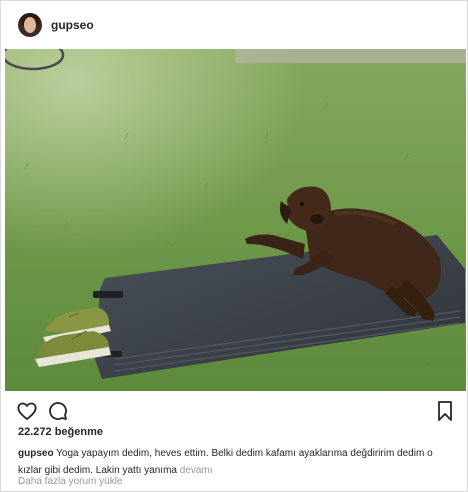  What do you see at coordinates (234, 24) in the screenshot?
I see `post-header: gupseo` at bounding box center [234, 24].